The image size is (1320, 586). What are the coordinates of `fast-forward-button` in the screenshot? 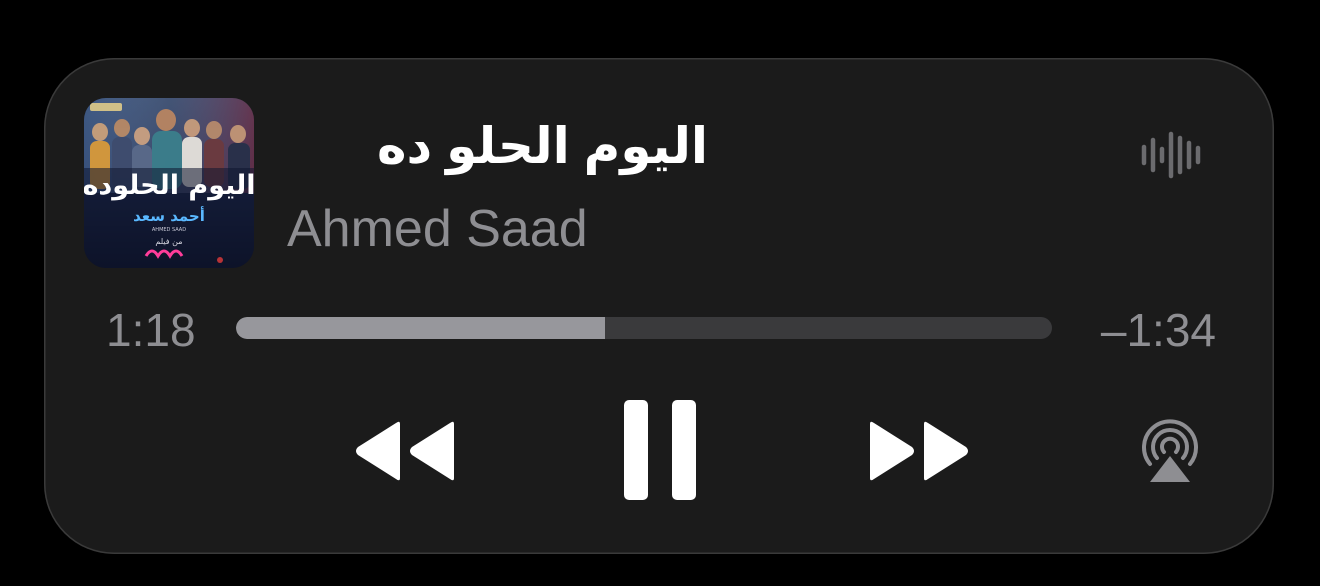 It's located at (920, 451).